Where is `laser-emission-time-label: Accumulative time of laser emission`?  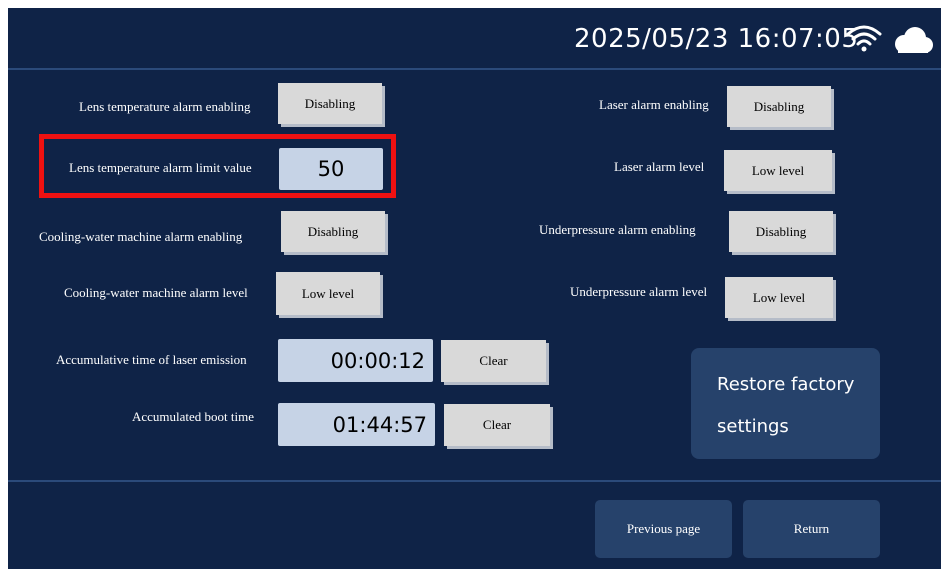 laser-emission-time-label: Accumulative time of laser emission is located at coordinates (151, 359).